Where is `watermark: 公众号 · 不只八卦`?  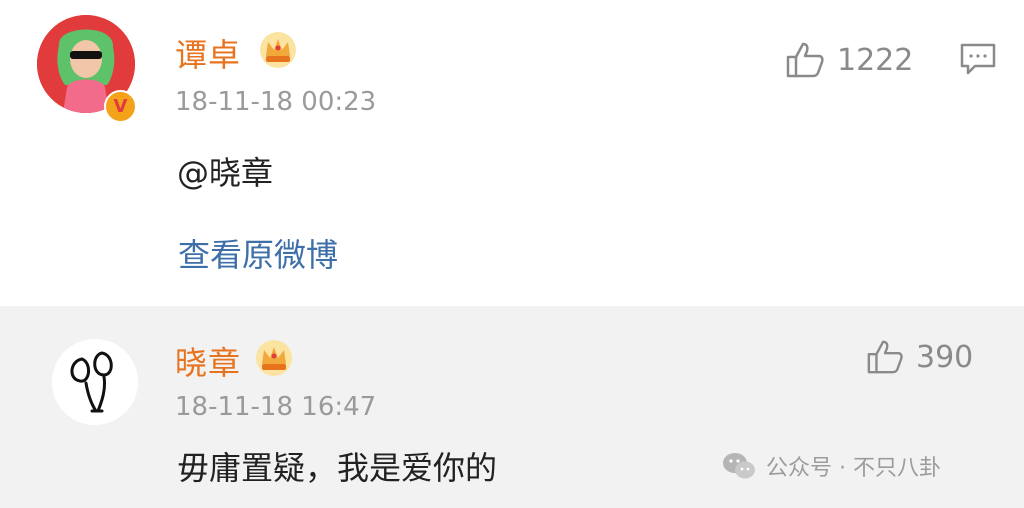
watermark: 公众号 · 不只八卦 is located at coordinates (831, 466).